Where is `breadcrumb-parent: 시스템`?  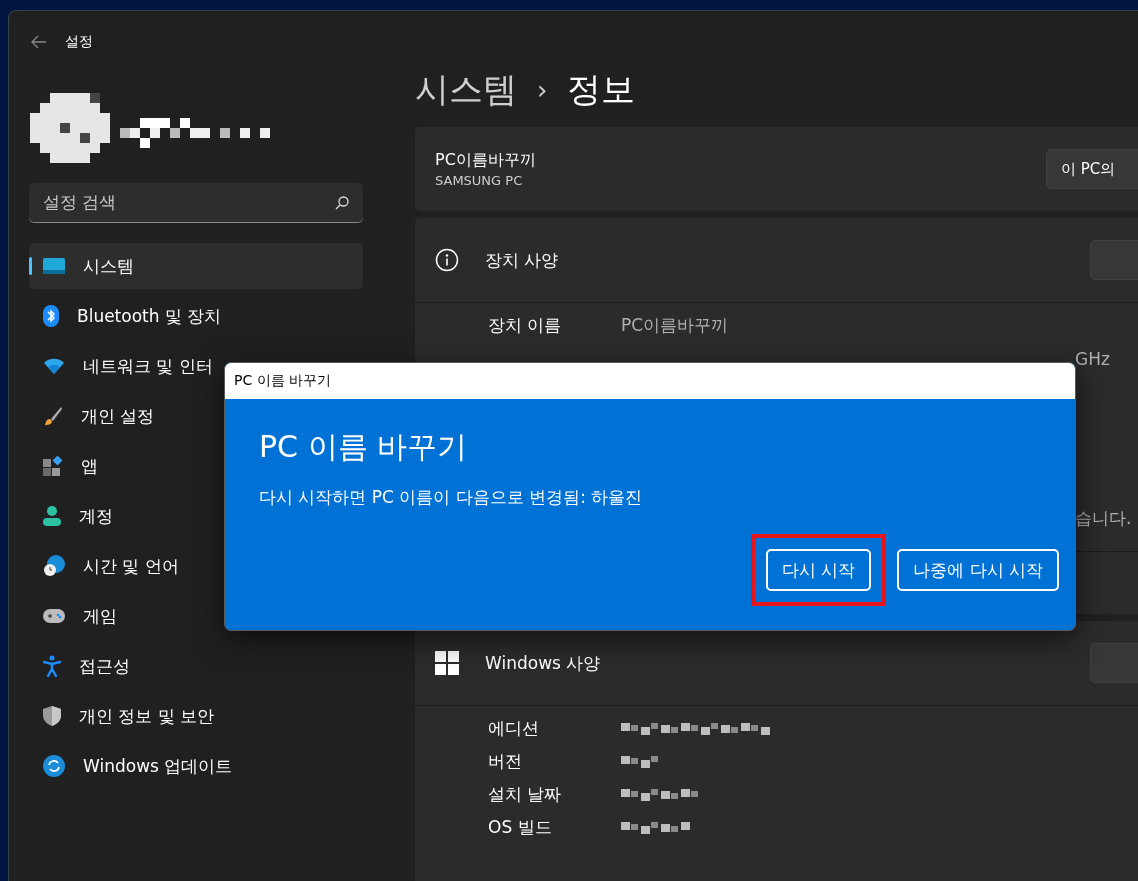
breadcrumb-parent: 시스템 is located at coordinates (466, 93).